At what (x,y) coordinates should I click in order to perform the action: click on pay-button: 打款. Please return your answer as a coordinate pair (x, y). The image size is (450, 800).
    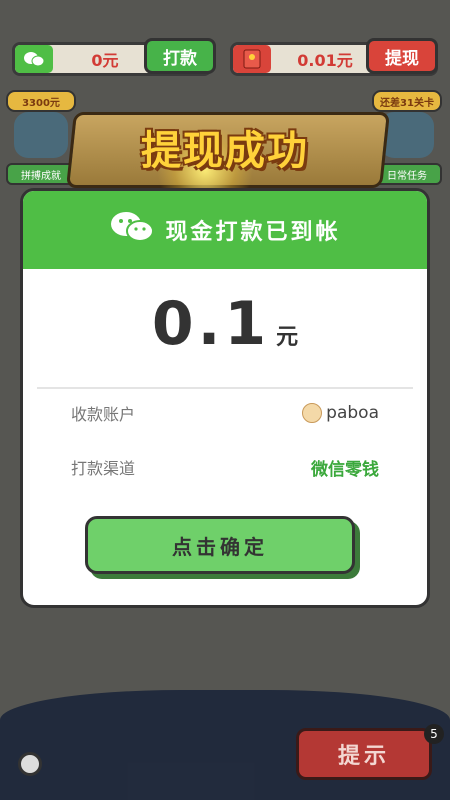
    Looking at the image, I should click on (180, 56).